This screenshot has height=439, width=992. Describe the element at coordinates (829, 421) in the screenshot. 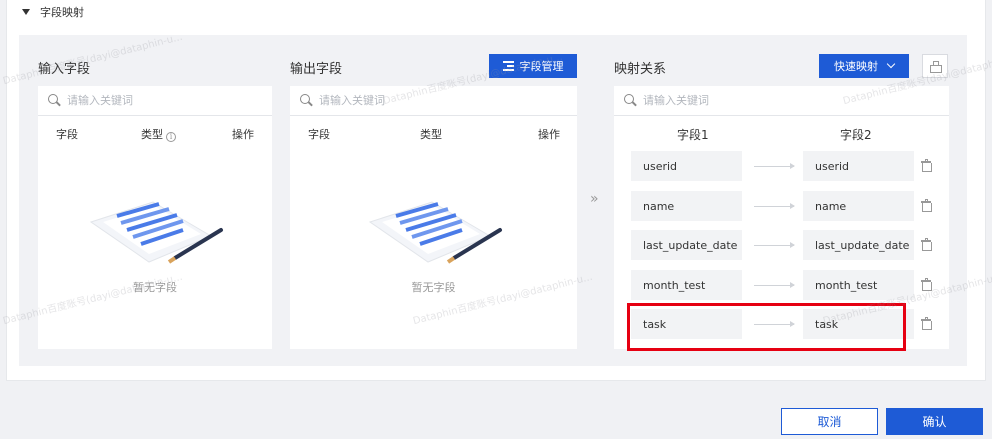

I see `cancel-button: 取消` at that location.